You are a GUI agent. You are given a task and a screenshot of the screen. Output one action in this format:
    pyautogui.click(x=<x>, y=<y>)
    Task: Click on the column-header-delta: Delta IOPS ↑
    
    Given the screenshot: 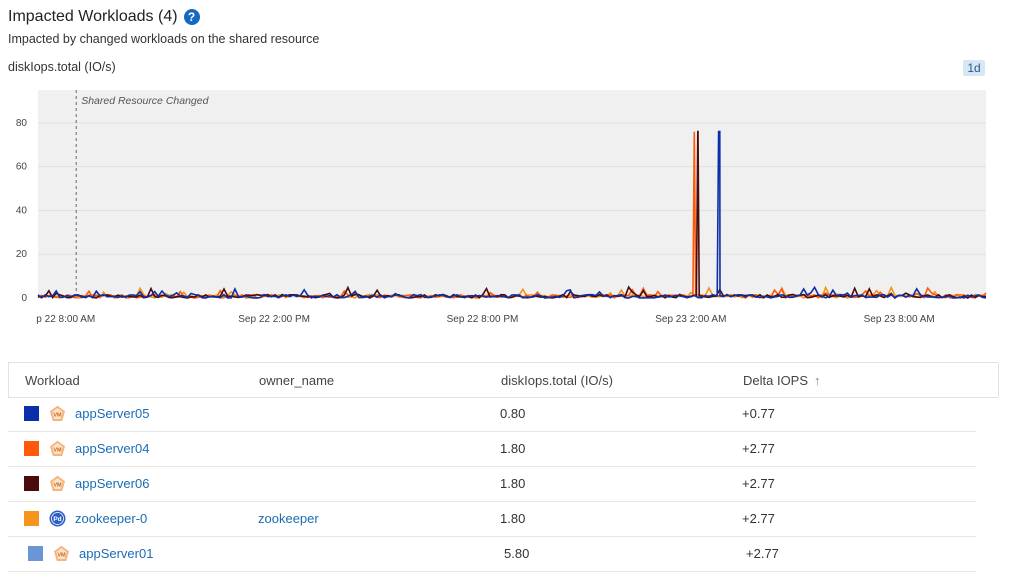 What is the action you would take?
    pyautogui.click(x=782, y=380)
    